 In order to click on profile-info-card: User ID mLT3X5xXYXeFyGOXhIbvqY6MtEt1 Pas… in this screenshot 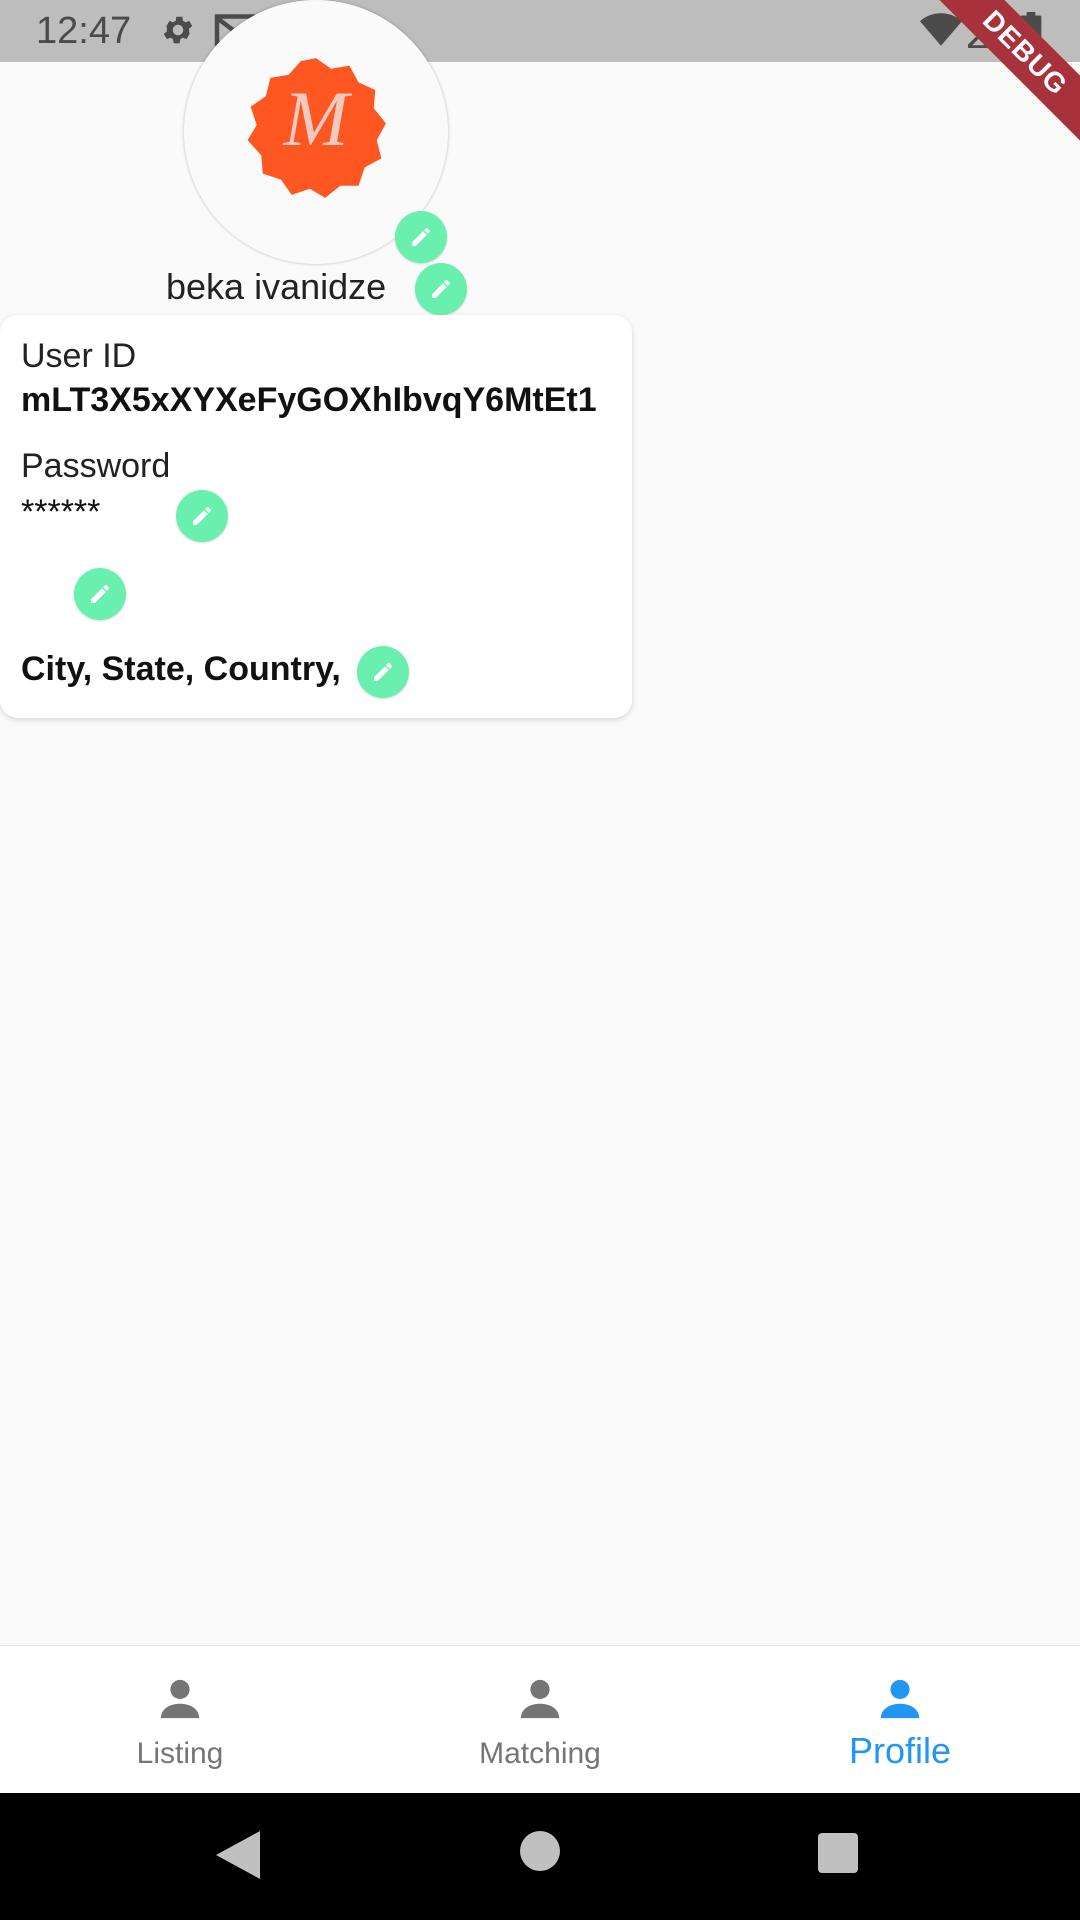, I will do `click(316, 516)`.